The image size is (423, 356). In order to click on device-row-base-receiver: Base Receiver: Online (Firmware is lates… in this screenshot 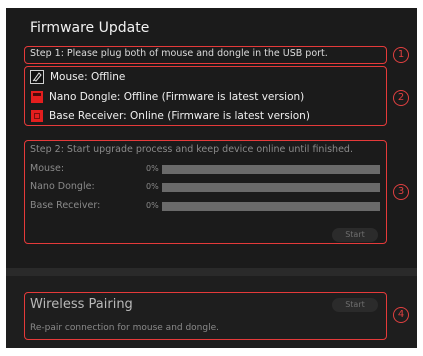, I will do `click(170, 116)`.